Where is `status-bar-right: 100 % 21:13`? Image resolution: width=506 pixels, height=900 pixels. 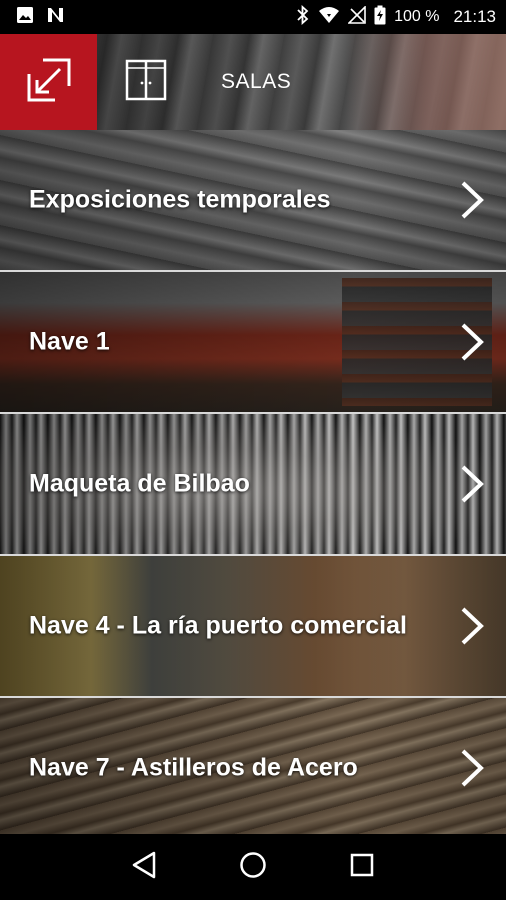 status-bar-right: 100 % 21:13 is located at coordinates (396, 17).